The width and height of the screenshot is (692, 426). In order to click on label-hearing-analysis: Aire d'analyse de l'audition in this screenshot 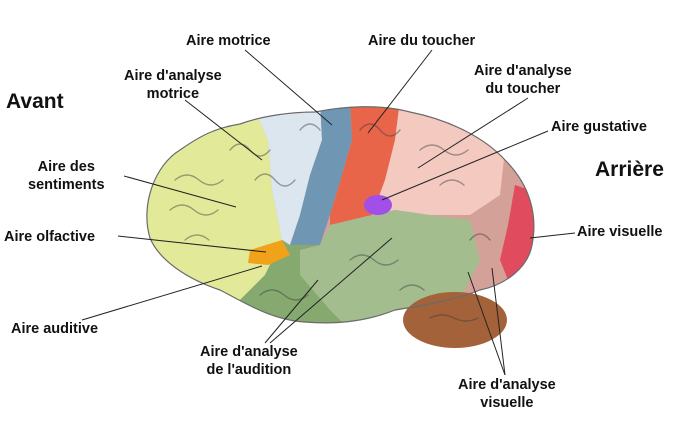, I will do `click(249, 361)`.